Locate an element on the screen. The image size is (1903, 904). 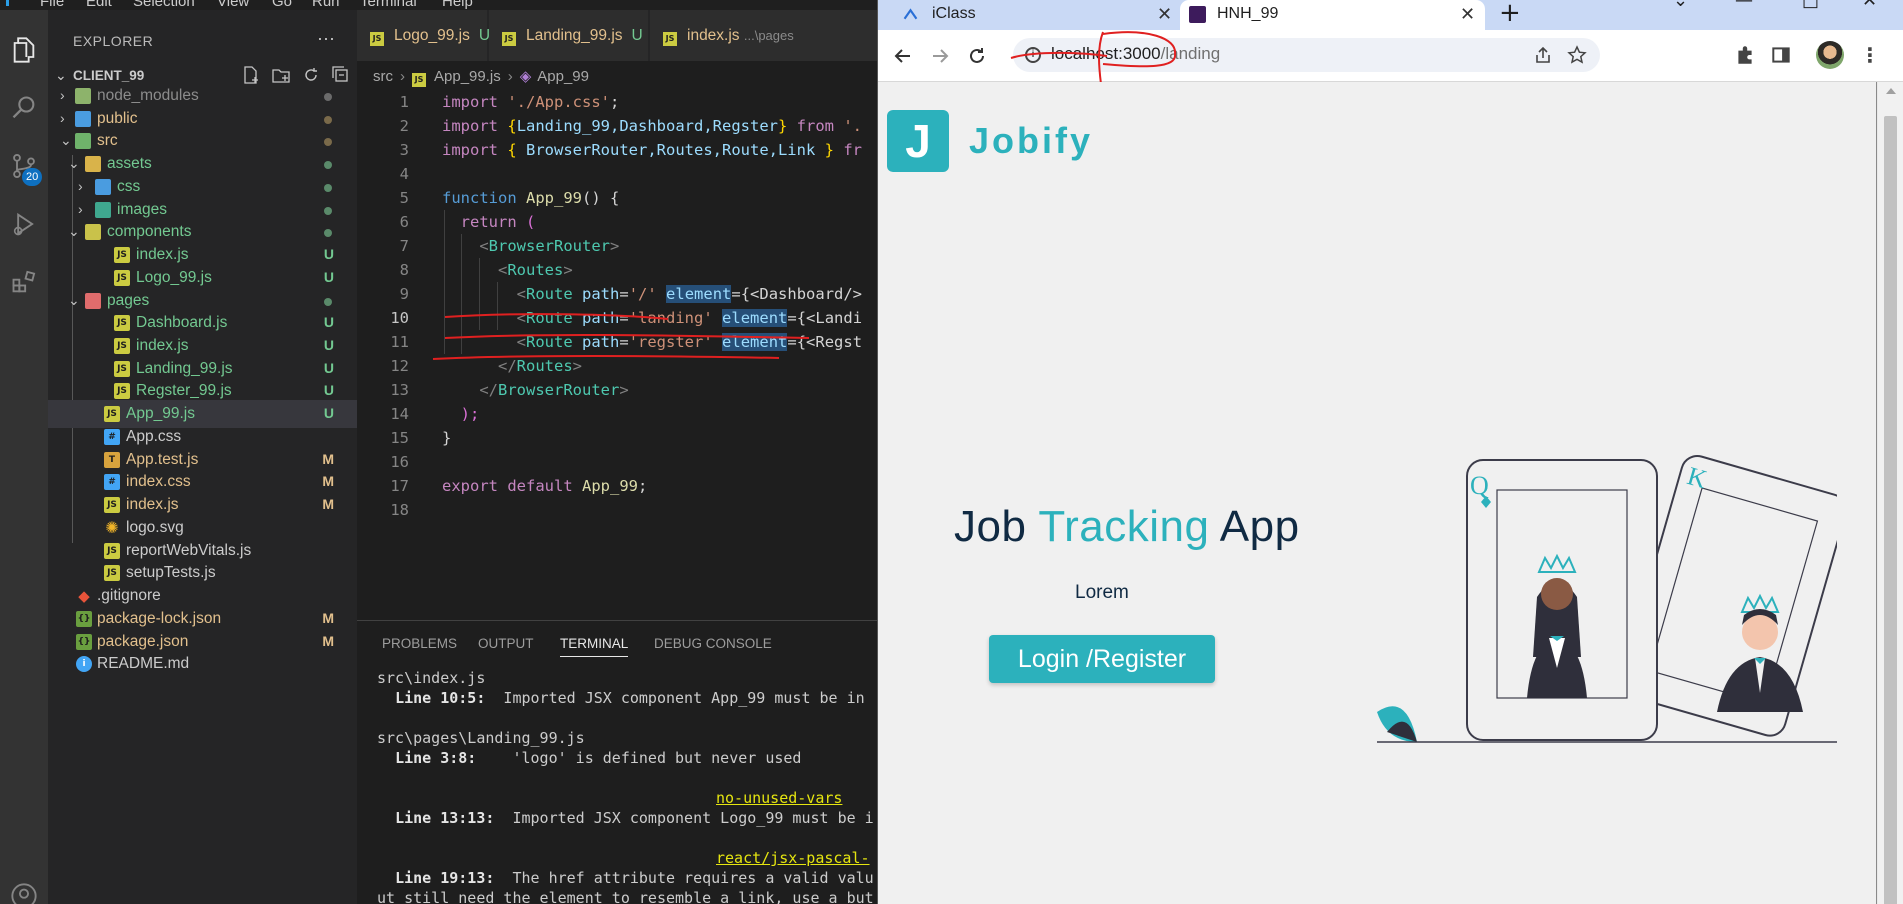
browser-tab-hnh-99: HNH_99 ✕ is located at coordinates (1332, 15).